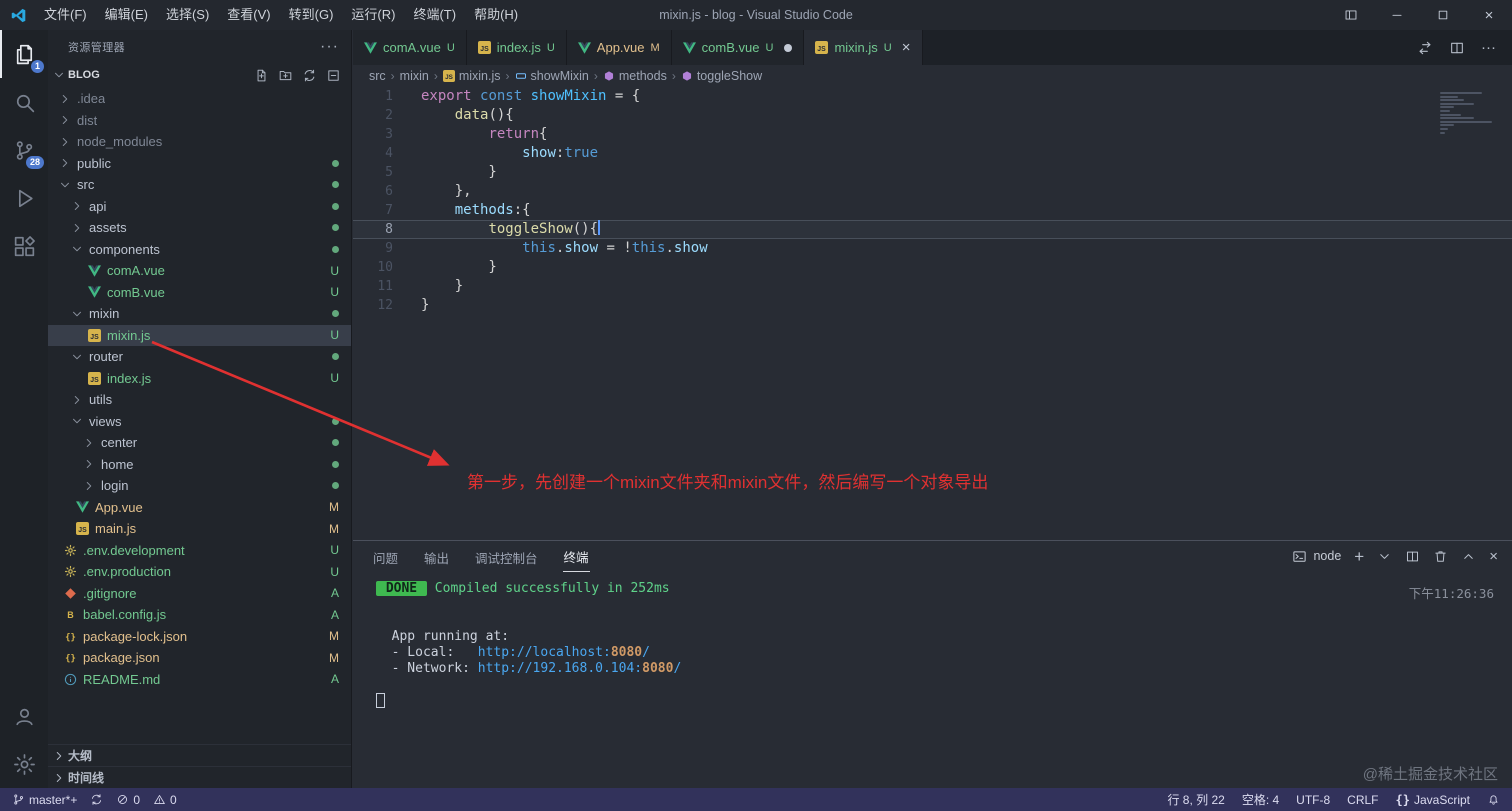 The image size is (1512, 811). I want to click on activity-source-control: 28, so click(24, 150).